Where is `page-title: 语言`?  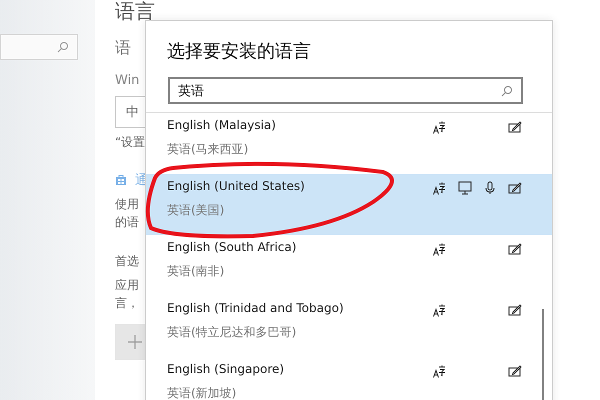
page-title: 语言 is located at coordinates (135, 11).